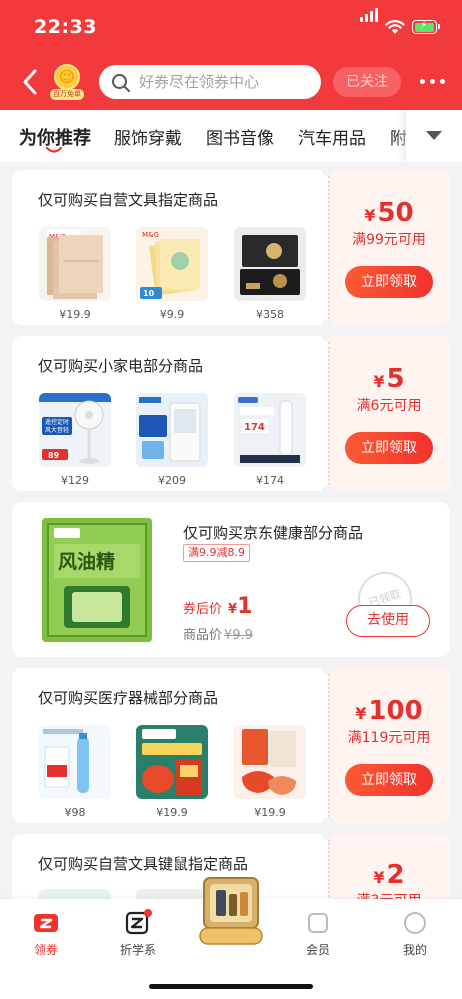  I want to click on status-time: 22:33, so click(65, 27).